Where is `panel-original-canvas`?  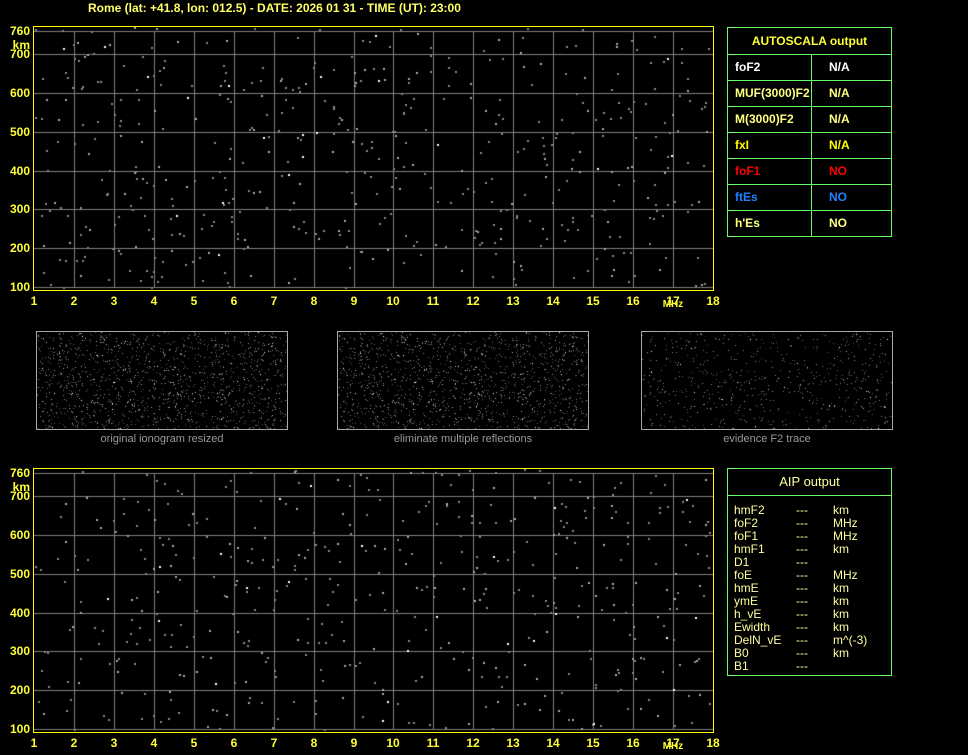
panel-original-canvas is located at coordinates (162, 380).